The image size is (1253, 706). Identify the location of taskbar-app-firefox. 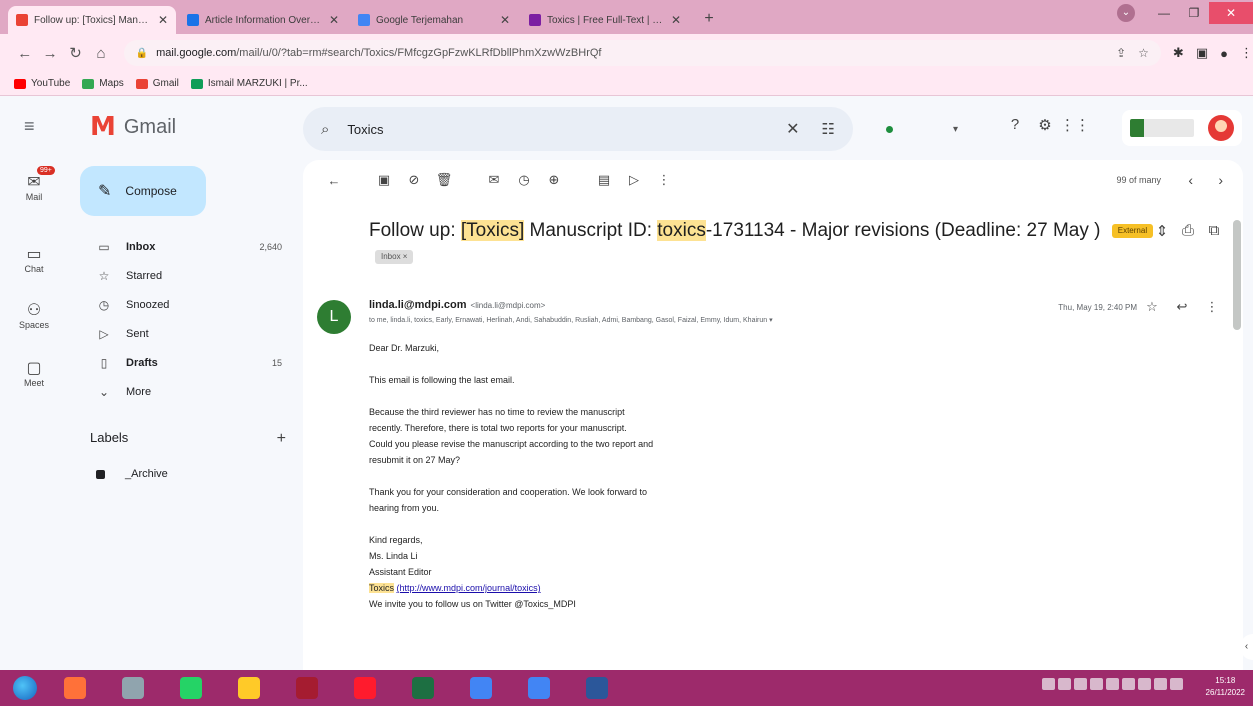
(75, 688).